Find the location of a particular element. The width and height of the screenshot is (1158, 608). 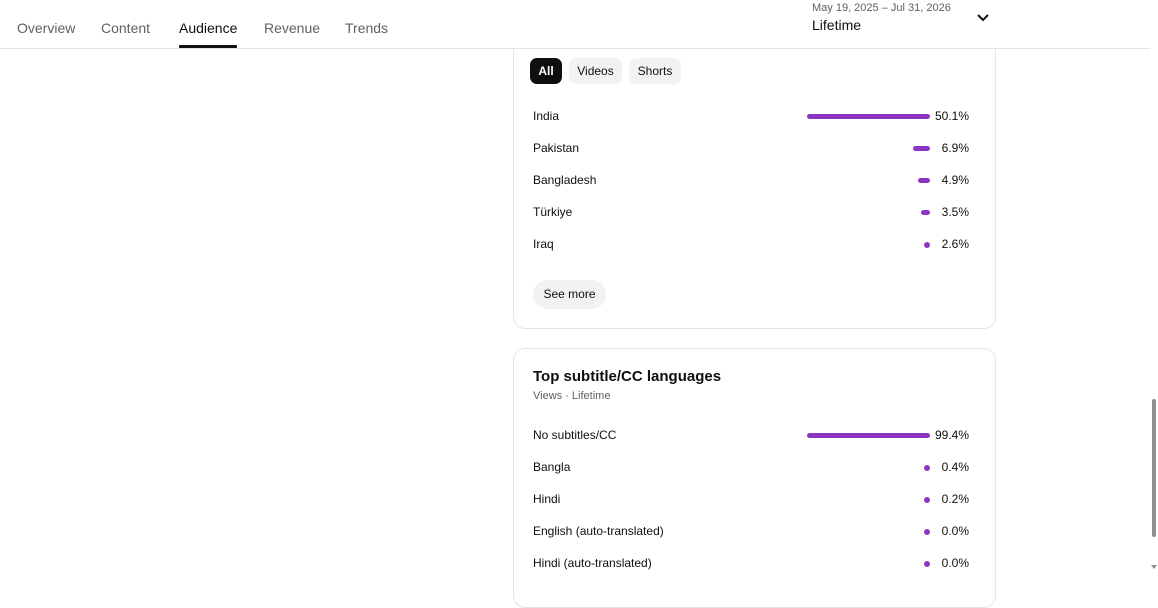

filter-chip-all: All is located at coordinates (546, 71).